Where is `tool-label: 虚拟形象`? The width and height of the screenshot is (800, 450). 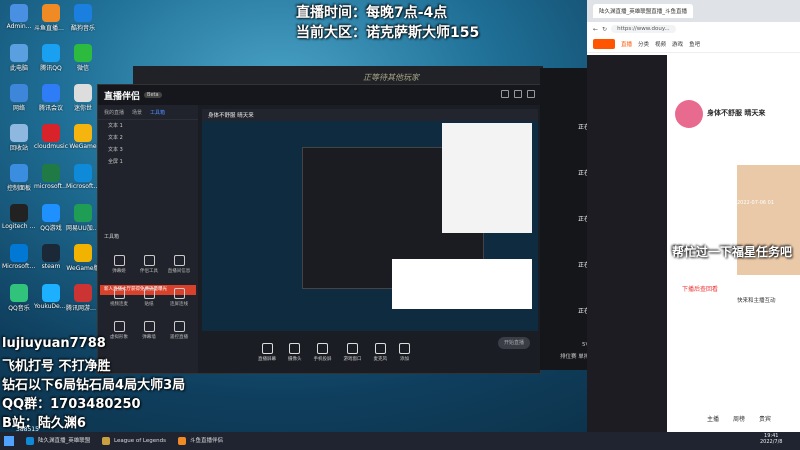
tool-label: 虚拟形象 is located at coordinates (119, 337).